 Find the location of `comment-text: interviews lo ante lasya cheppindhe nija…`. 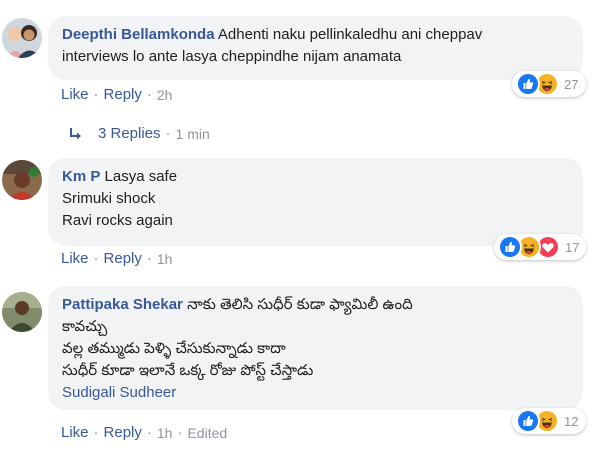

comment-text: interviews lo ante lasya cheppindhe nija… is located at coordinates (232, 56).